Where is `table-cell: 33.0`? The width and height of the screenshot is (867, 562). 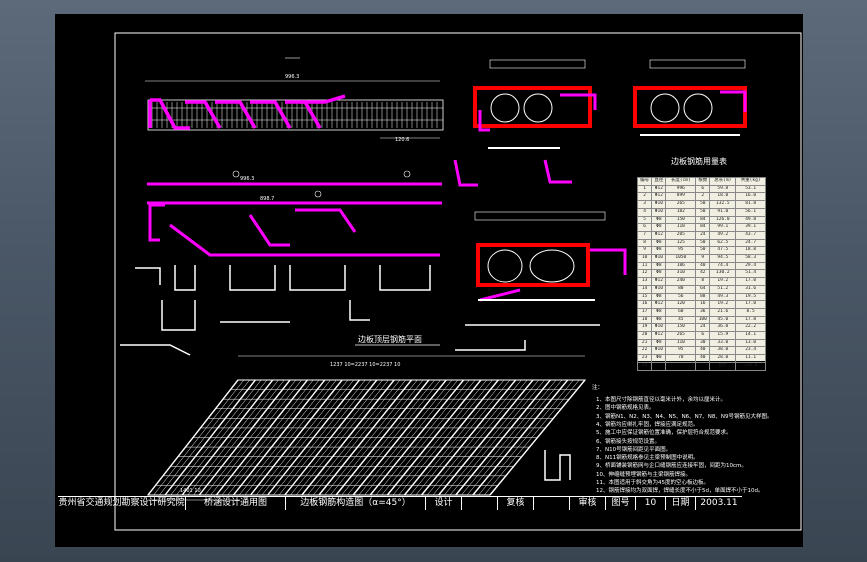
table-cell: 33.0 is located at coordinates (723, 343).